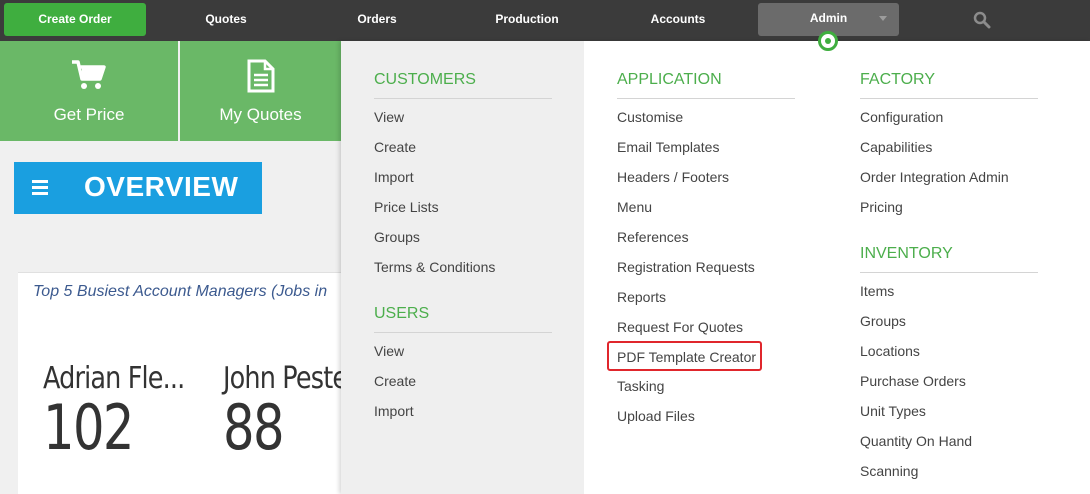 This screenshot has width=1090, height=494. What do you see at coordinates (89, 114) in the screenshot?
I see `get-price-label: Get Price` at bounding box center [89, 114].